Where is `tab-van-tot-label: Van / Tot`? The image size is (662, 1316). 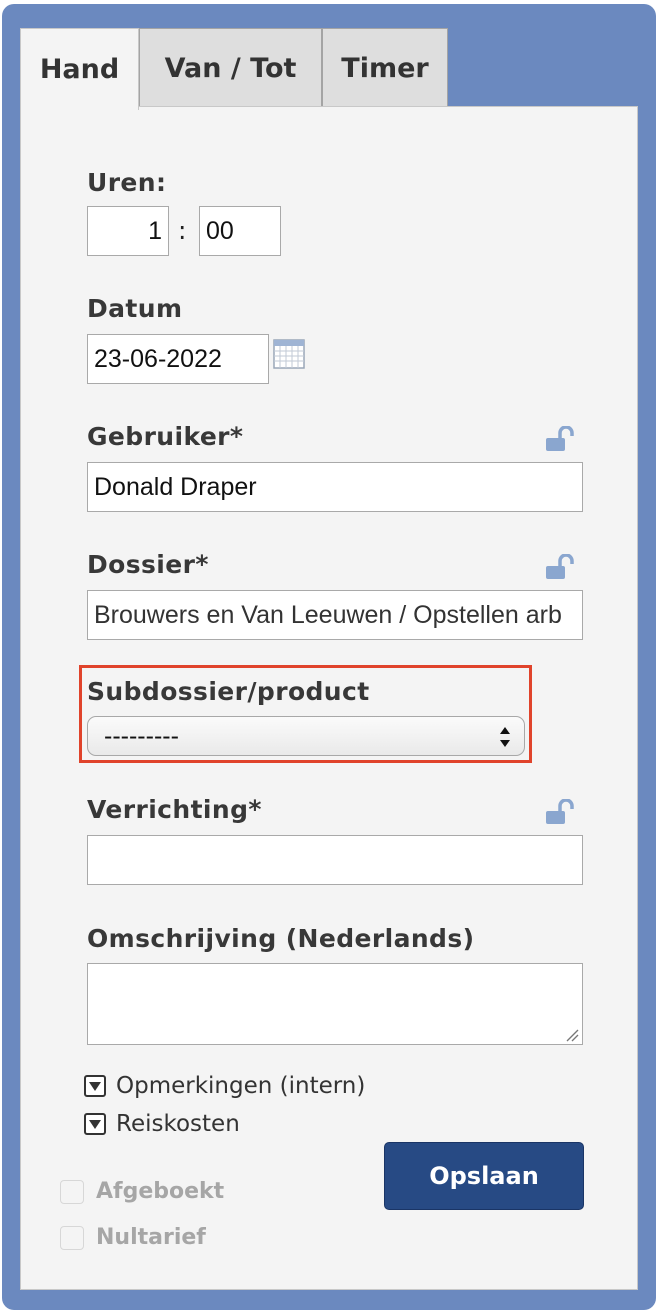
tab-van-tot-label: Van / Tot is located at coordinates (230, 68).